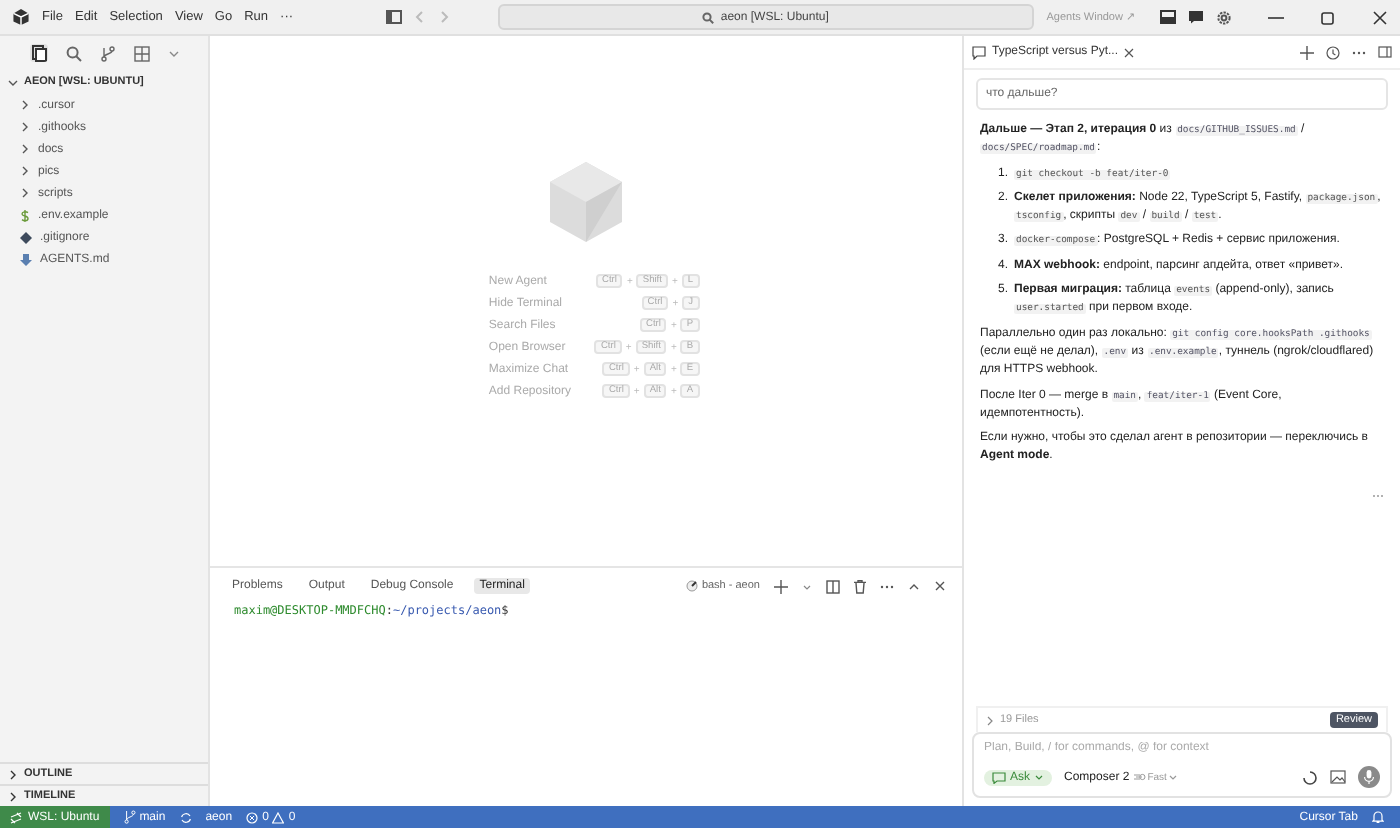  Describe the element at coordinates (691, 586) in the screenshot. I see `terminal-icon` at that location.